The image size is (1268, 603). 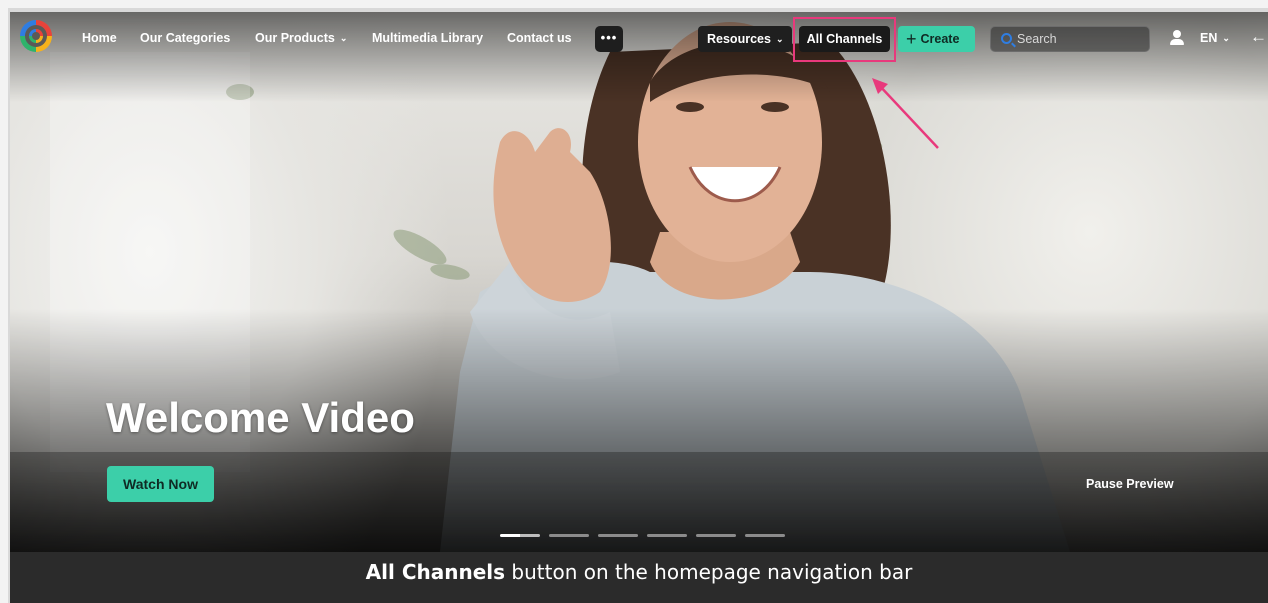 I want to click on plus-icon: +, so click(x=911, y=39).